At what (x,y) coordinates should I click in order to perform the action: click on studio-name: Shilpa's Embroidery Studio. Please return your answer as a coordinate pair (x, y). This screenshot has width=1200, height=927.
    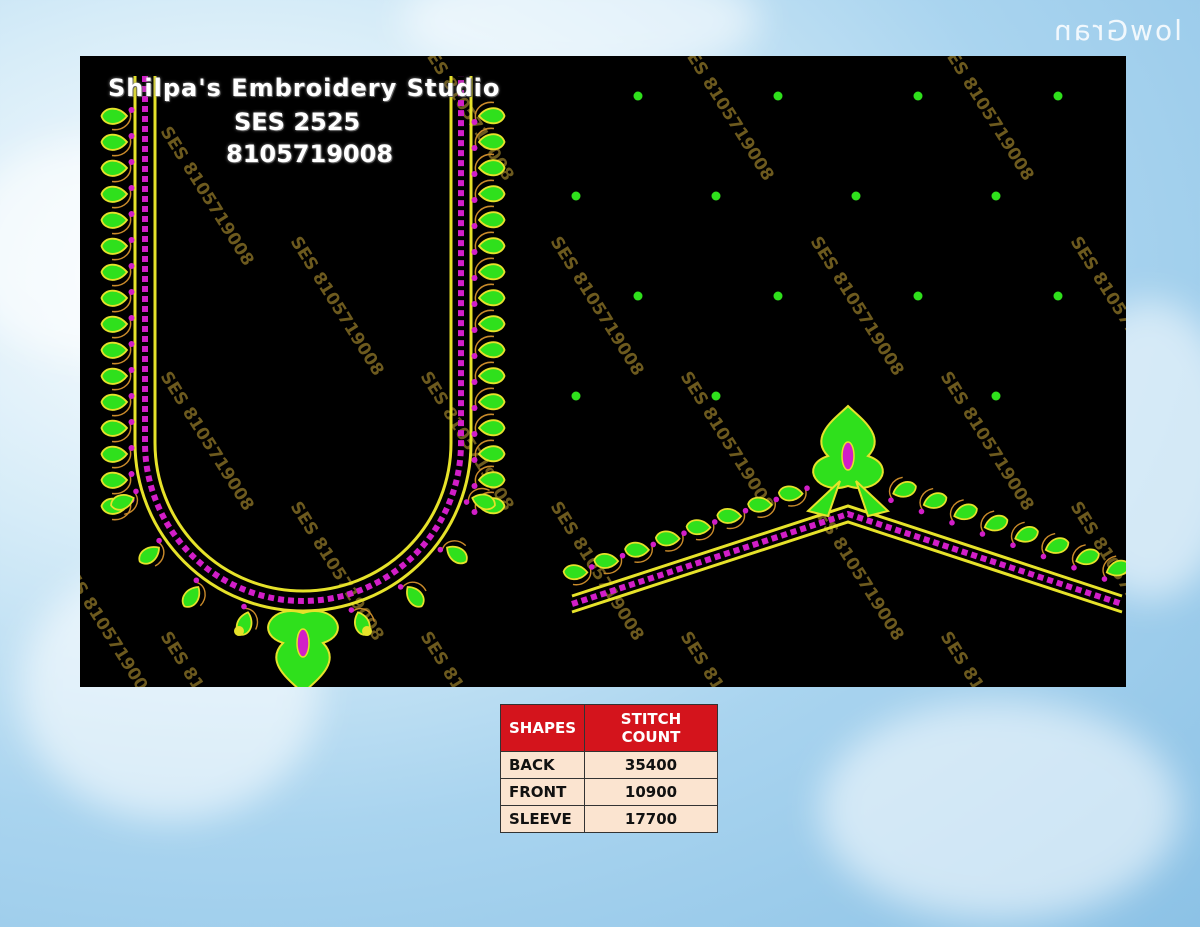
    Looking at the image, I should click on (304, 88).